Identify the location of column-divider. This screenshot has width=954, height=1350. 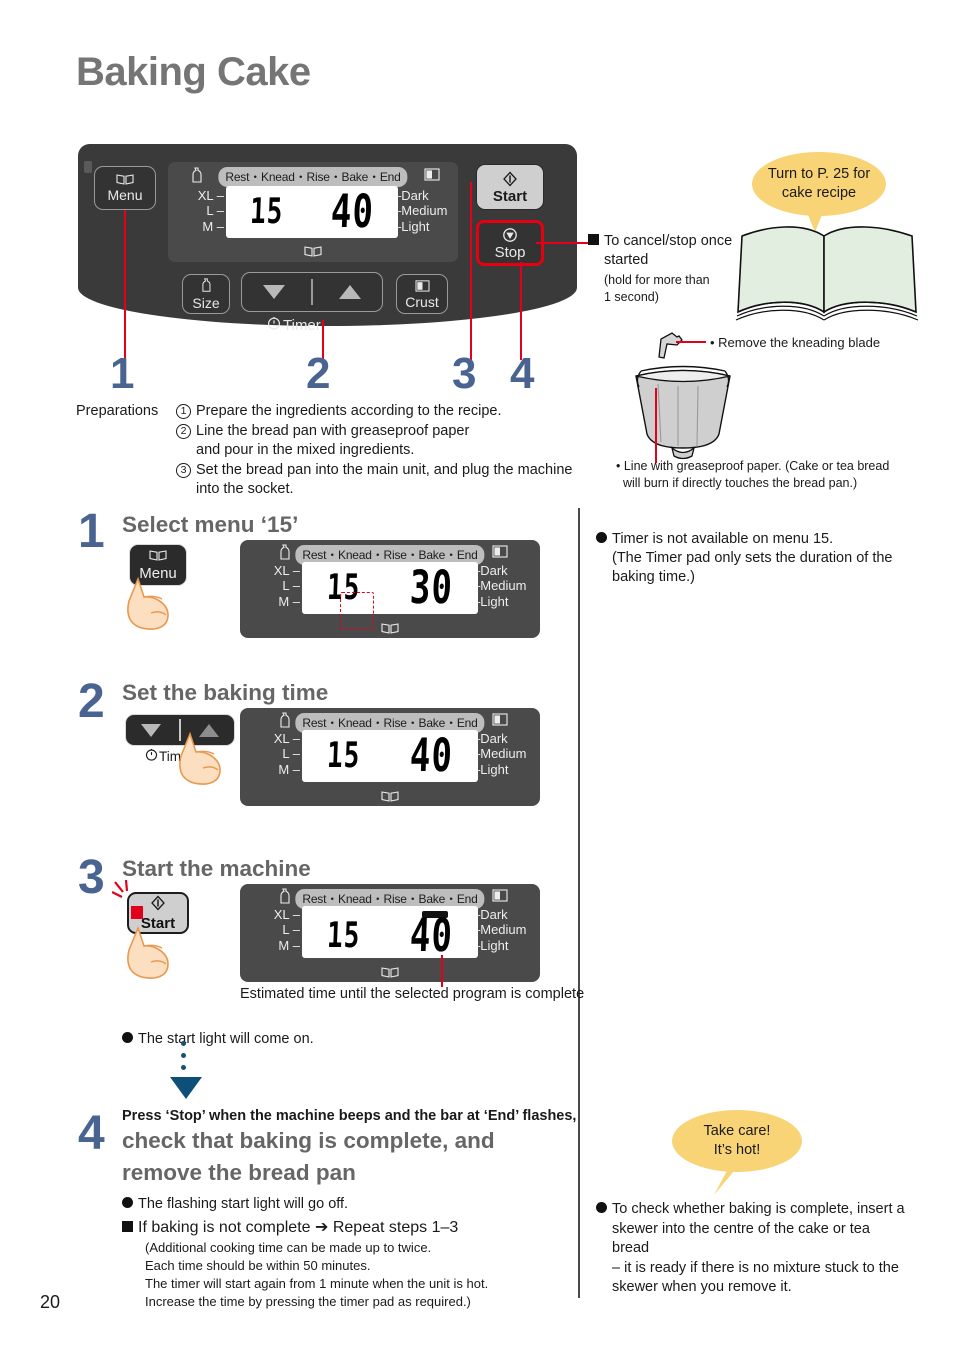
(579, 903).